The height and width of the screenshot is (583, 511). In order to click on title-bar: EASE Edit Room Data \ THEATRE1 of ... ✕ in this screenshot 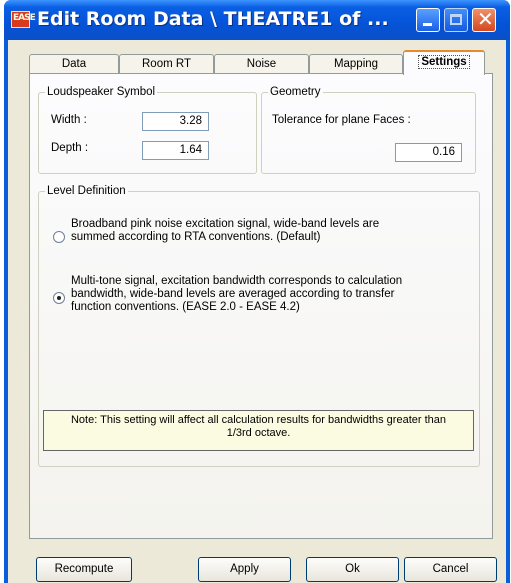, I will do `click(257, 20)`.